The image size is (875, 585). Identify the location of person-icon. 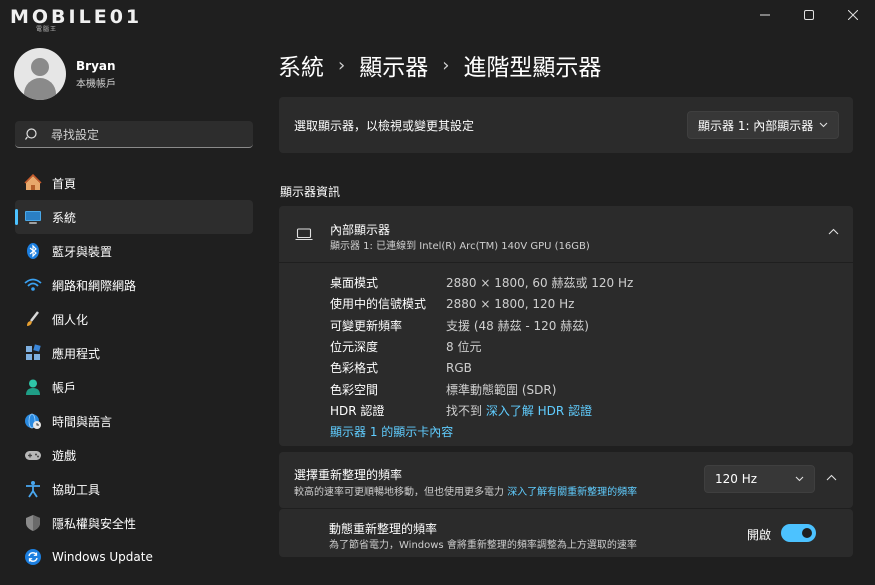
(33, 387).